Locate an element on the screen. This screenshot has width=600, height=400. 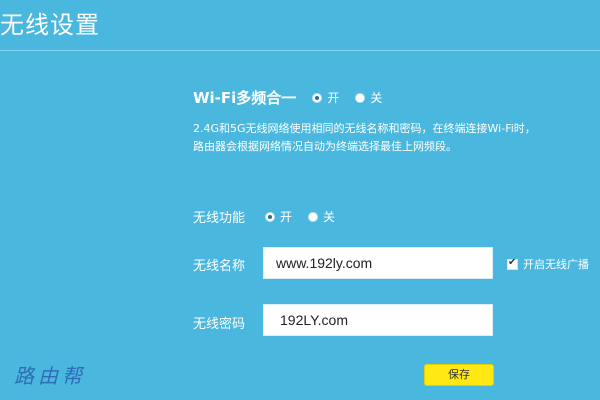
broadcast-option: 开启无线广播 is located at coordinates (548, 264).